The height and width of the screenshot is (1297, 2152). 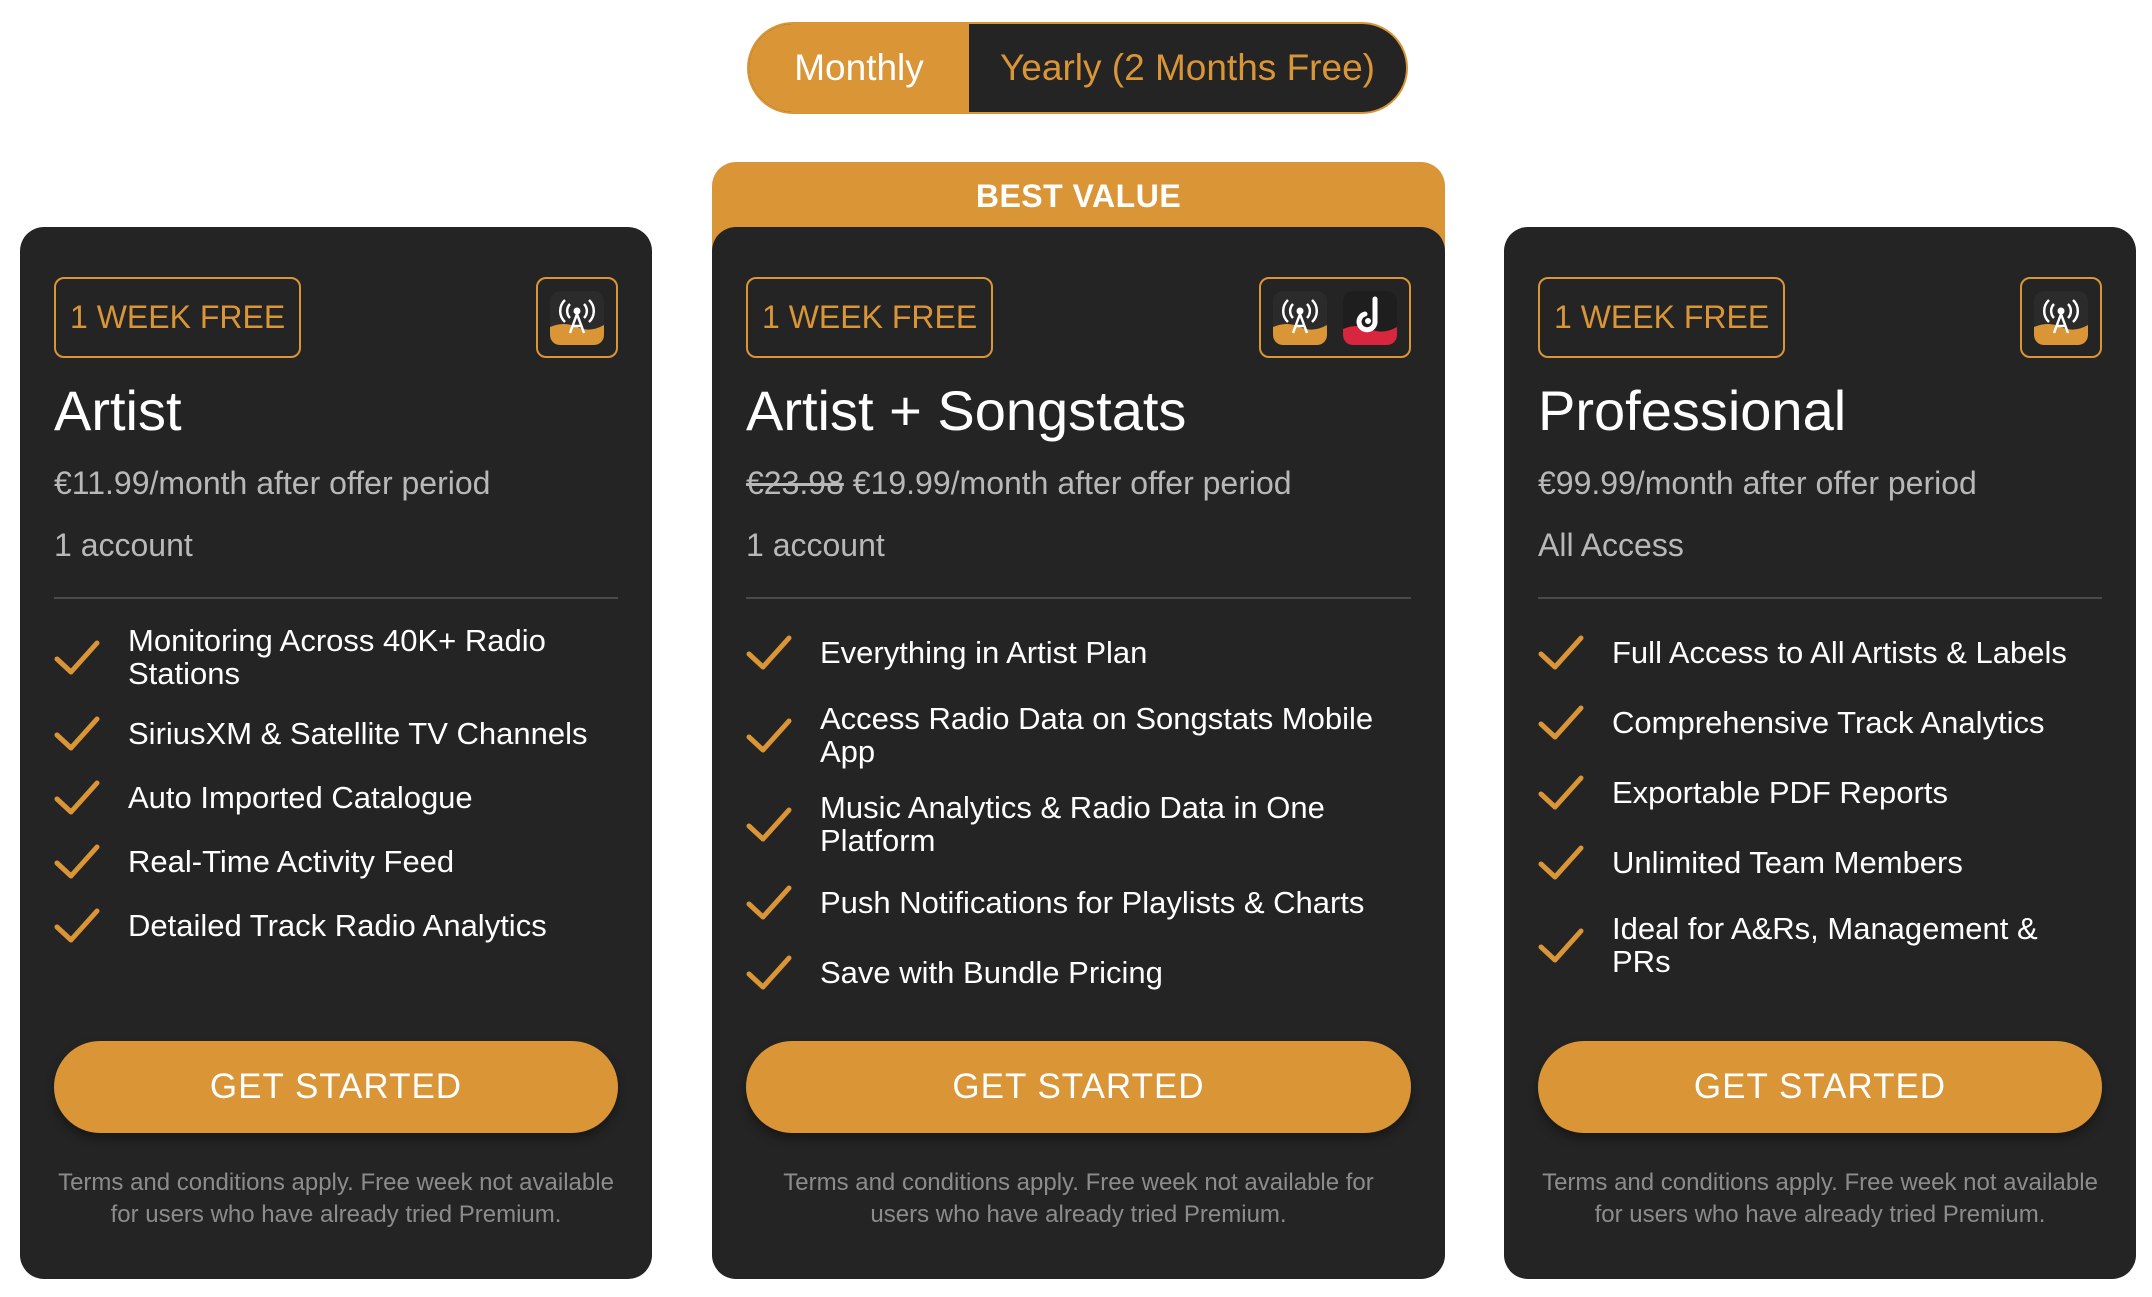 I want to click on plan-price: €11.99/month after offer period, so click(x=272, y=483).